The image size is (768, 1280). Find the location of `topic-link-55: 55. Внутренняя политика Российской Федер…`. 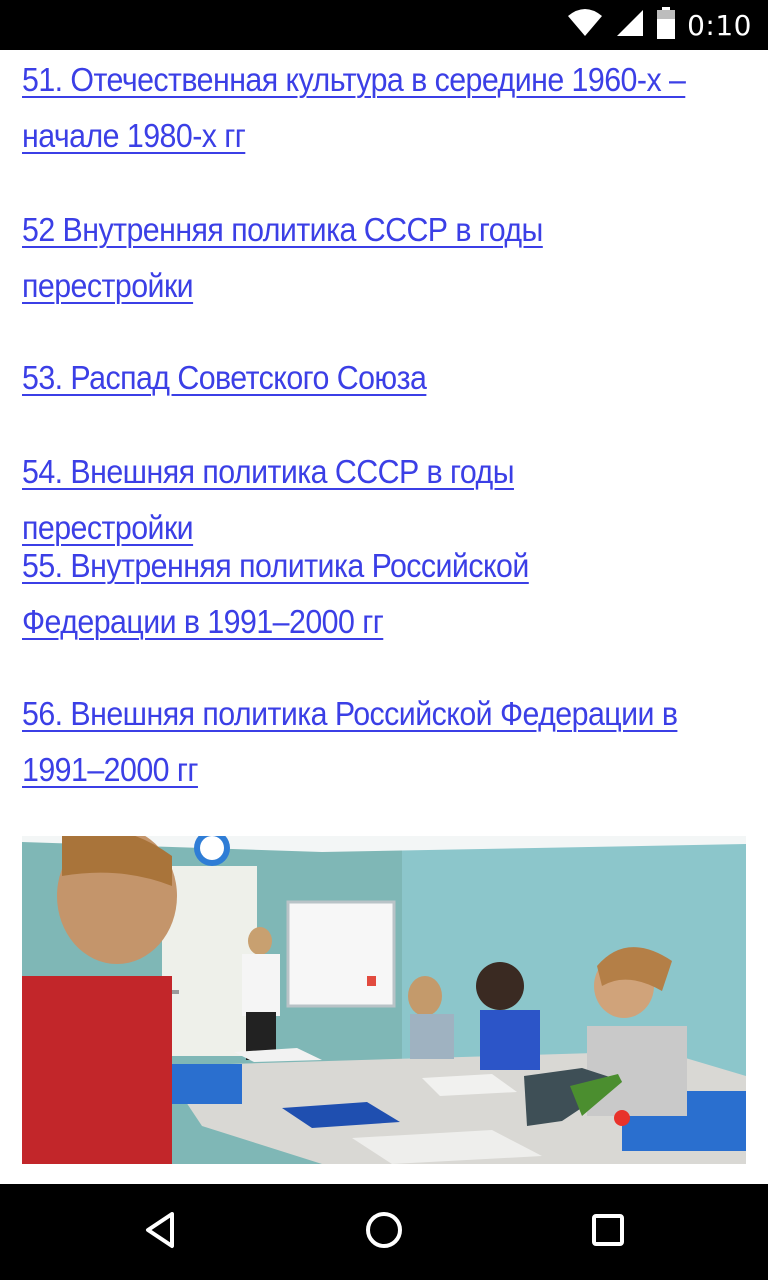

topic-link-55: 55. Внутренняя политика Российской Федер… is located at coordinates (356, 594).